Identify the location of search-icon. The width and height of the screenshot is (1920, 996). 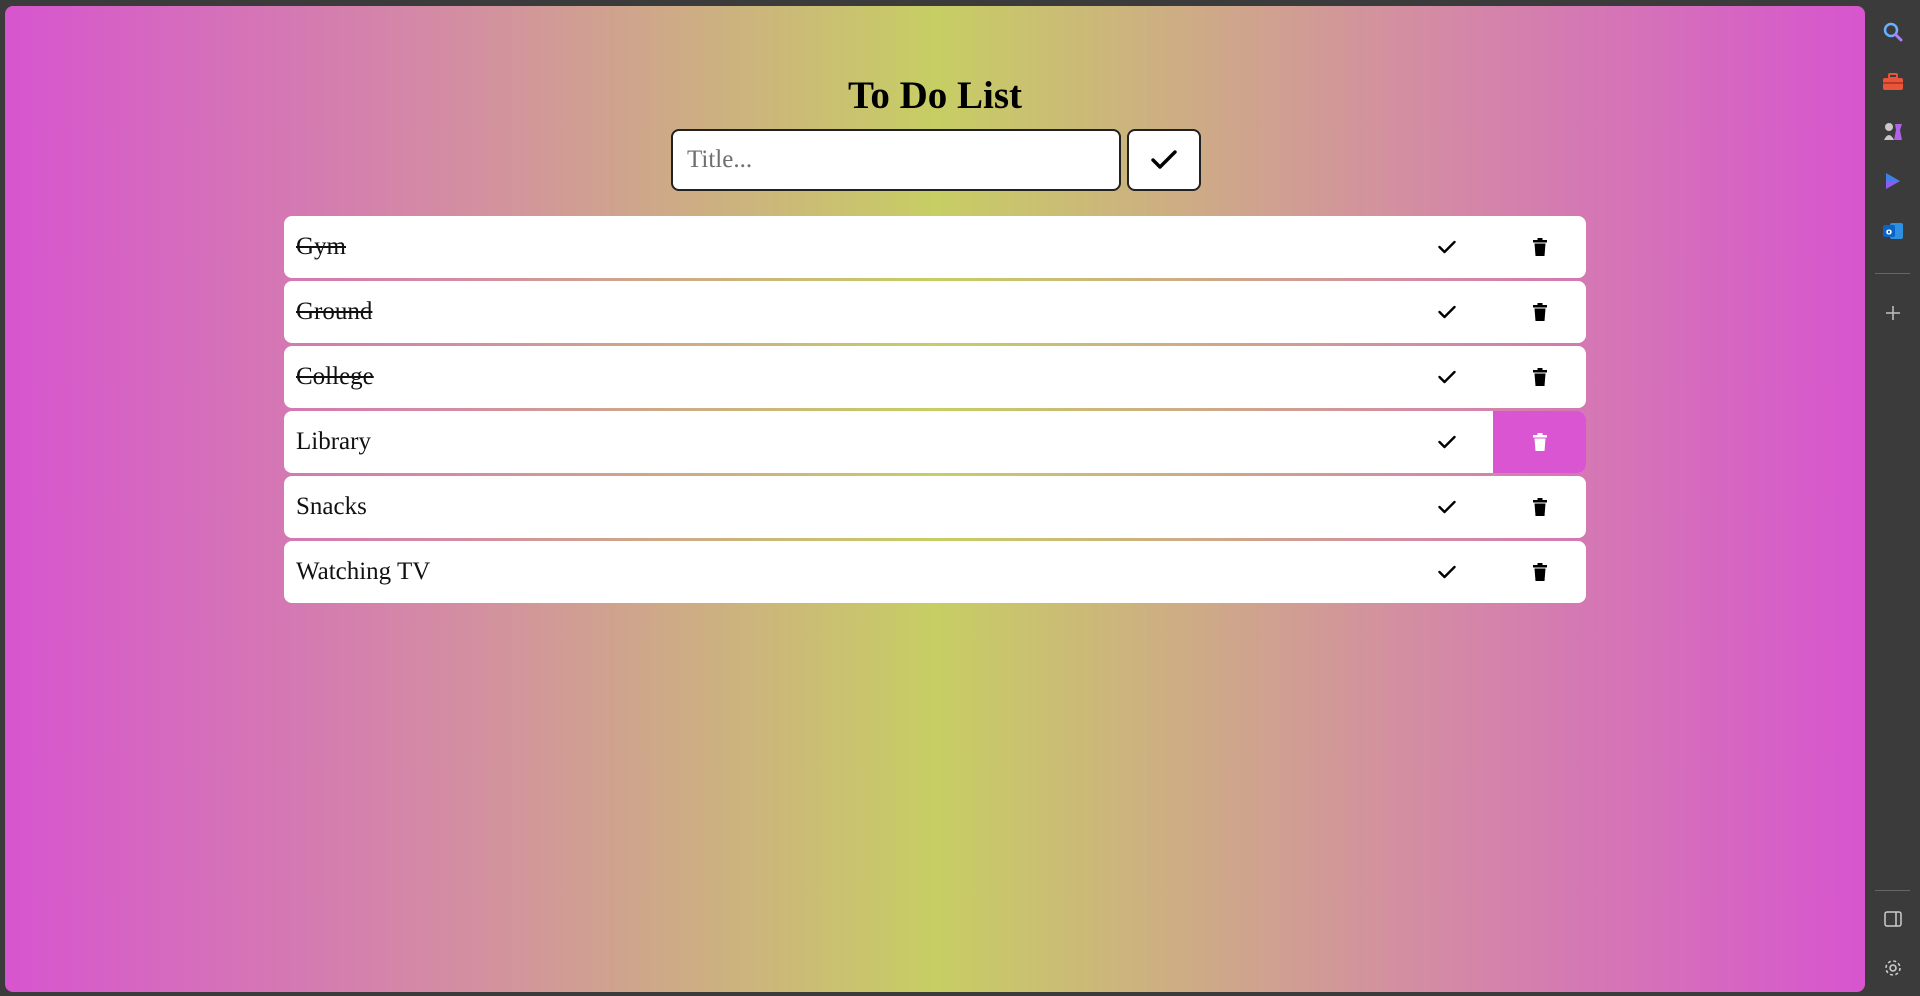
(1893, 32).